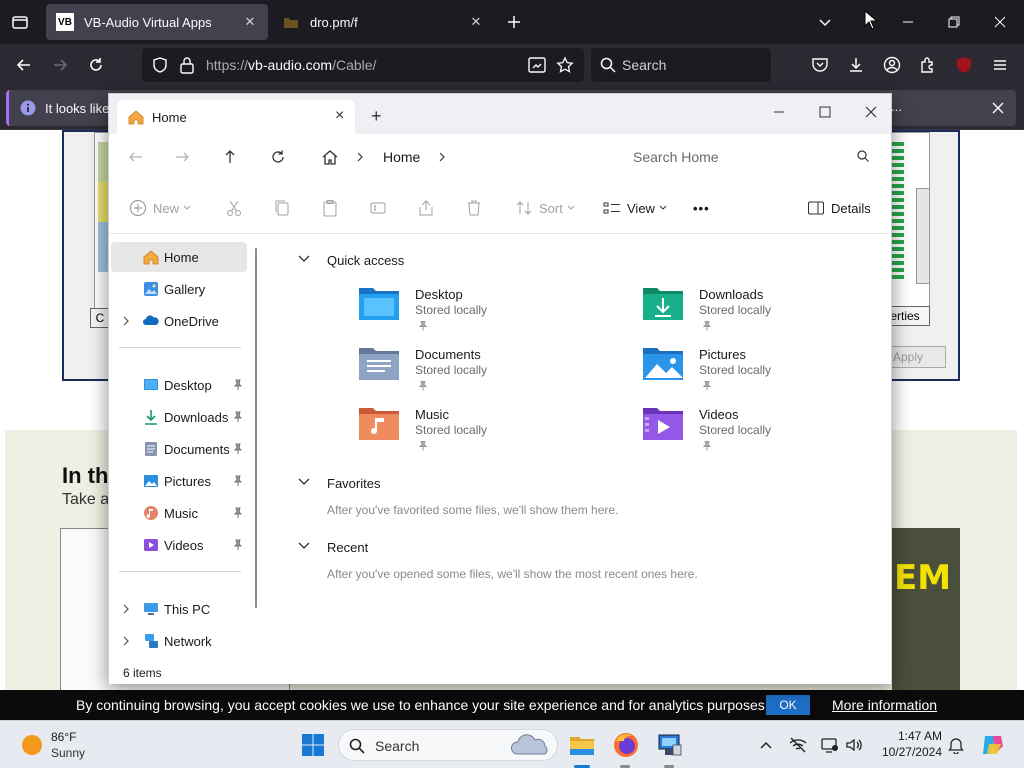 Image resolution: width=1024 pixels, height=768 pixels. Describe the element at coordinates (537, 65) in the screenshot. I see `reader-view-icon` at that location.